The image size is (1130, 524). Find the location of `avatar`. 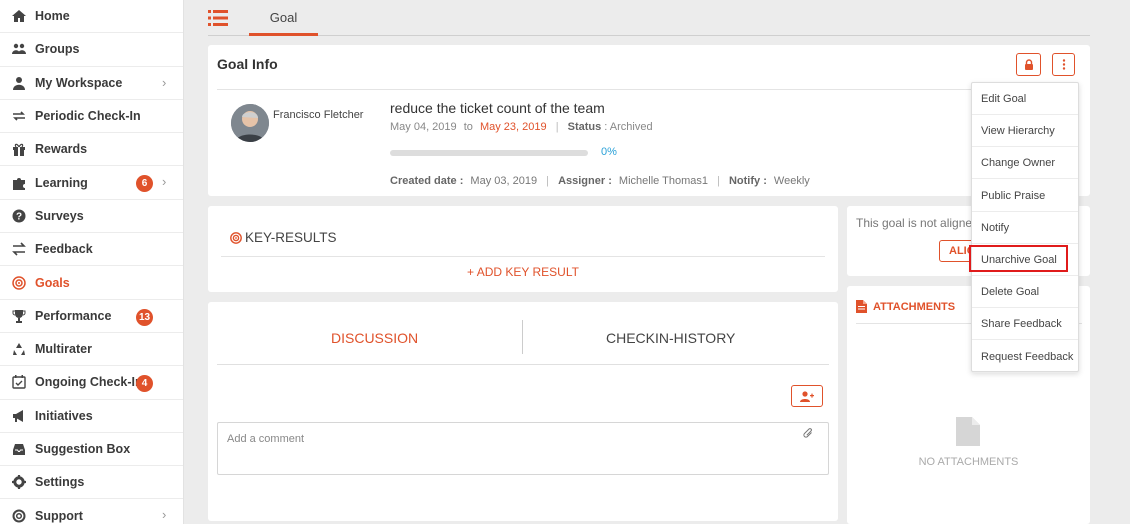

avatar is located at coordinates (250, 123).